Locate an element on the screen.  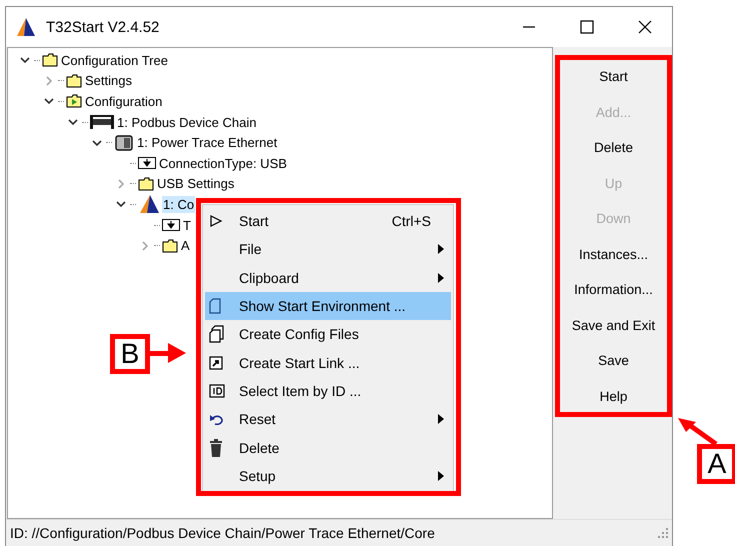
maximize-icon is located at coordinates (587, 27).